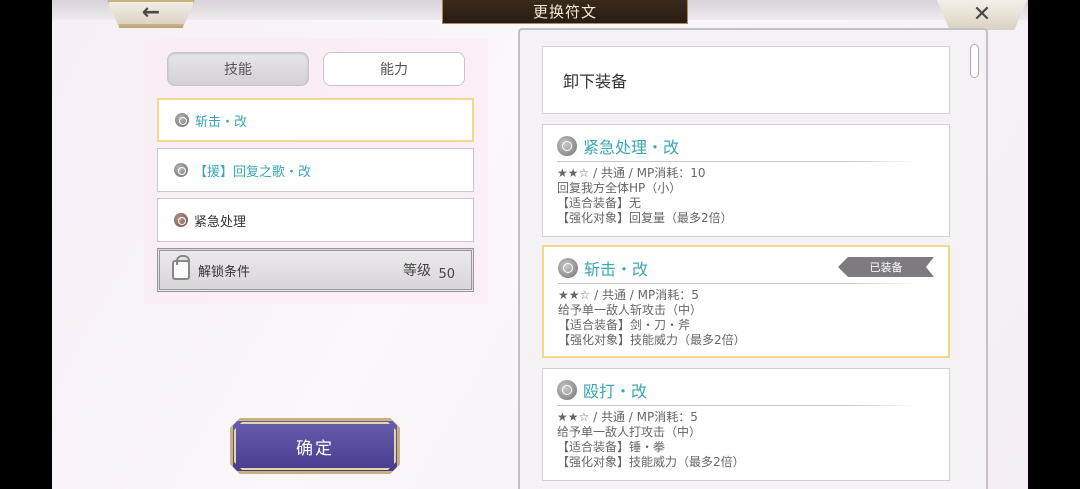  Describe the element at coordinates (417, 271) in the screenshot. I see `level-label: 等级` at that location.